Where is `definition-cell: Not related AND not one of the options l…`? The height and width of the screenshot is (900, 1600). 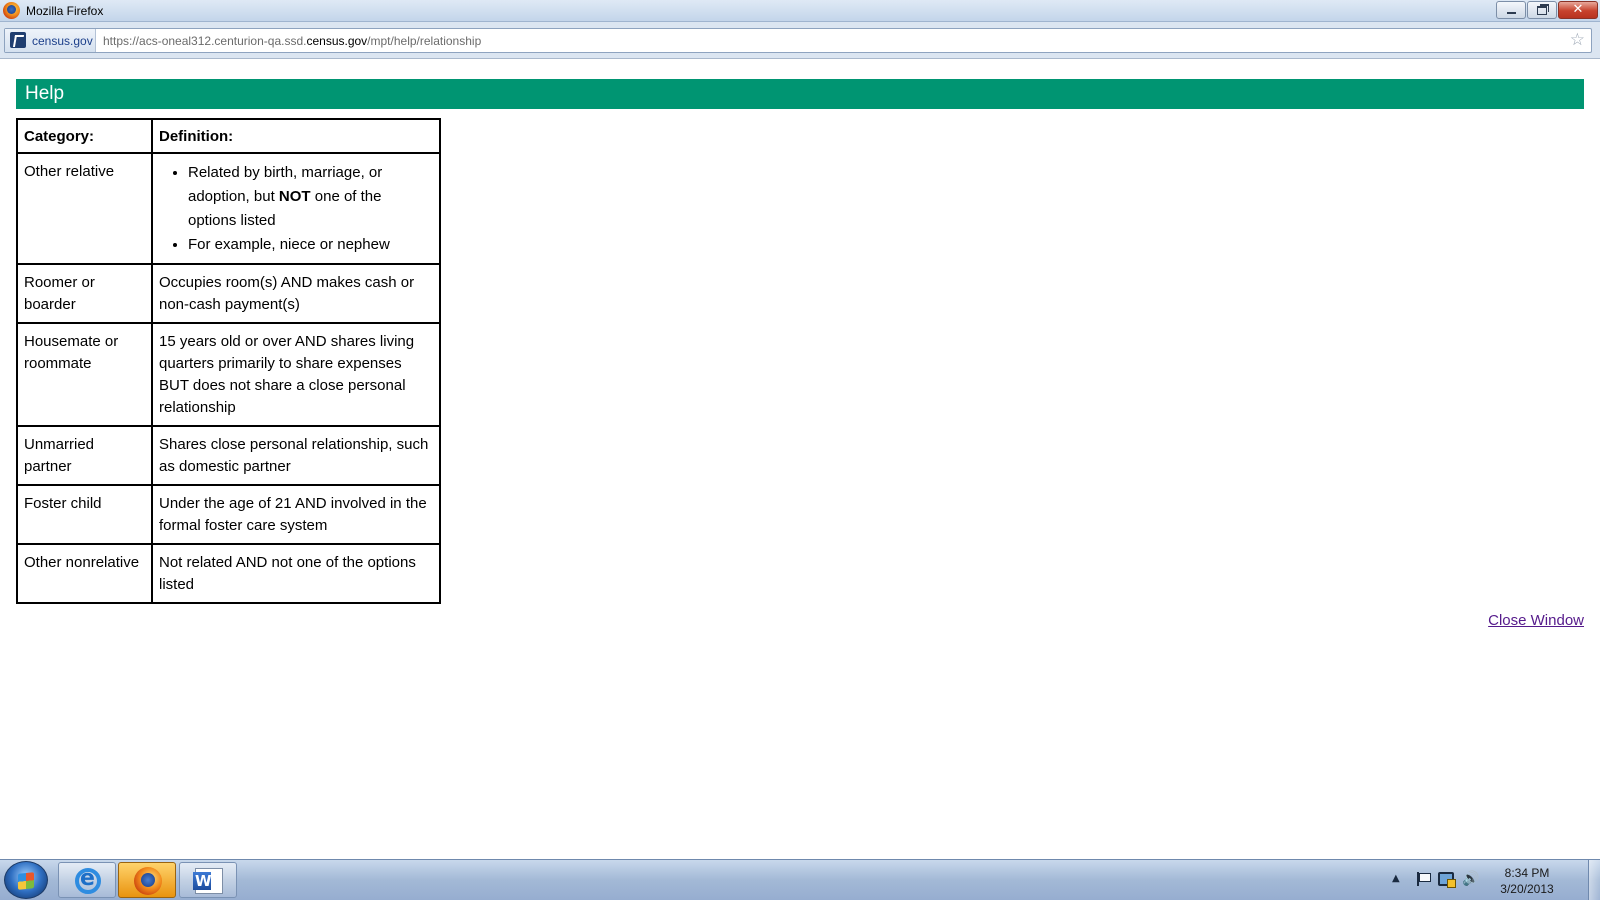 definition-cell: Not related AND not one of the options l… is located at coordinates (296, 573).